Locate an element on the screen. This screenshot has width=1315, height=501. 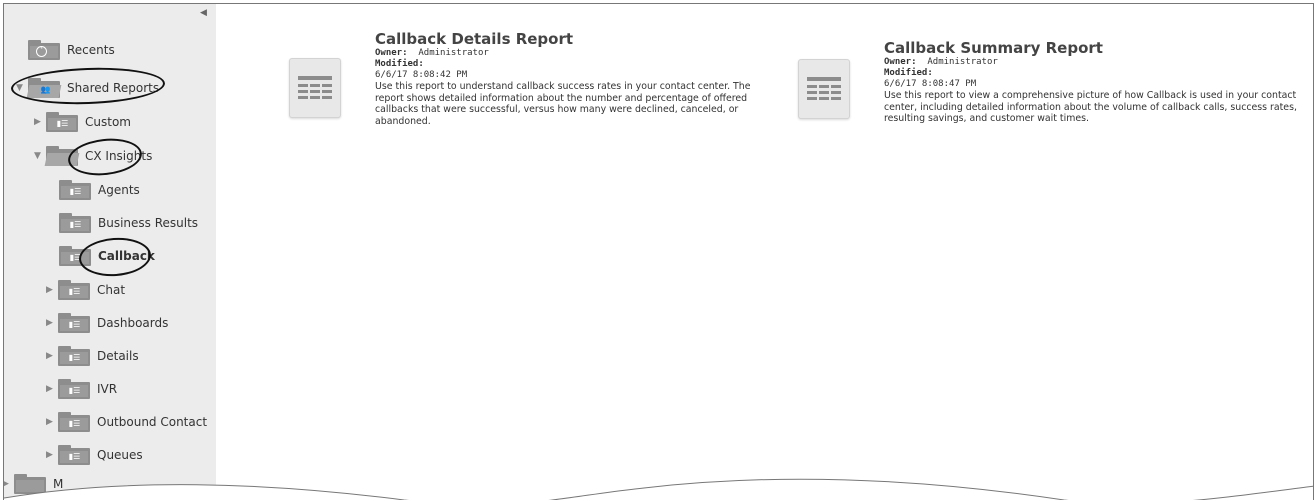
sidebar-item-label: CX Insights is located at coordinates (119, 156).